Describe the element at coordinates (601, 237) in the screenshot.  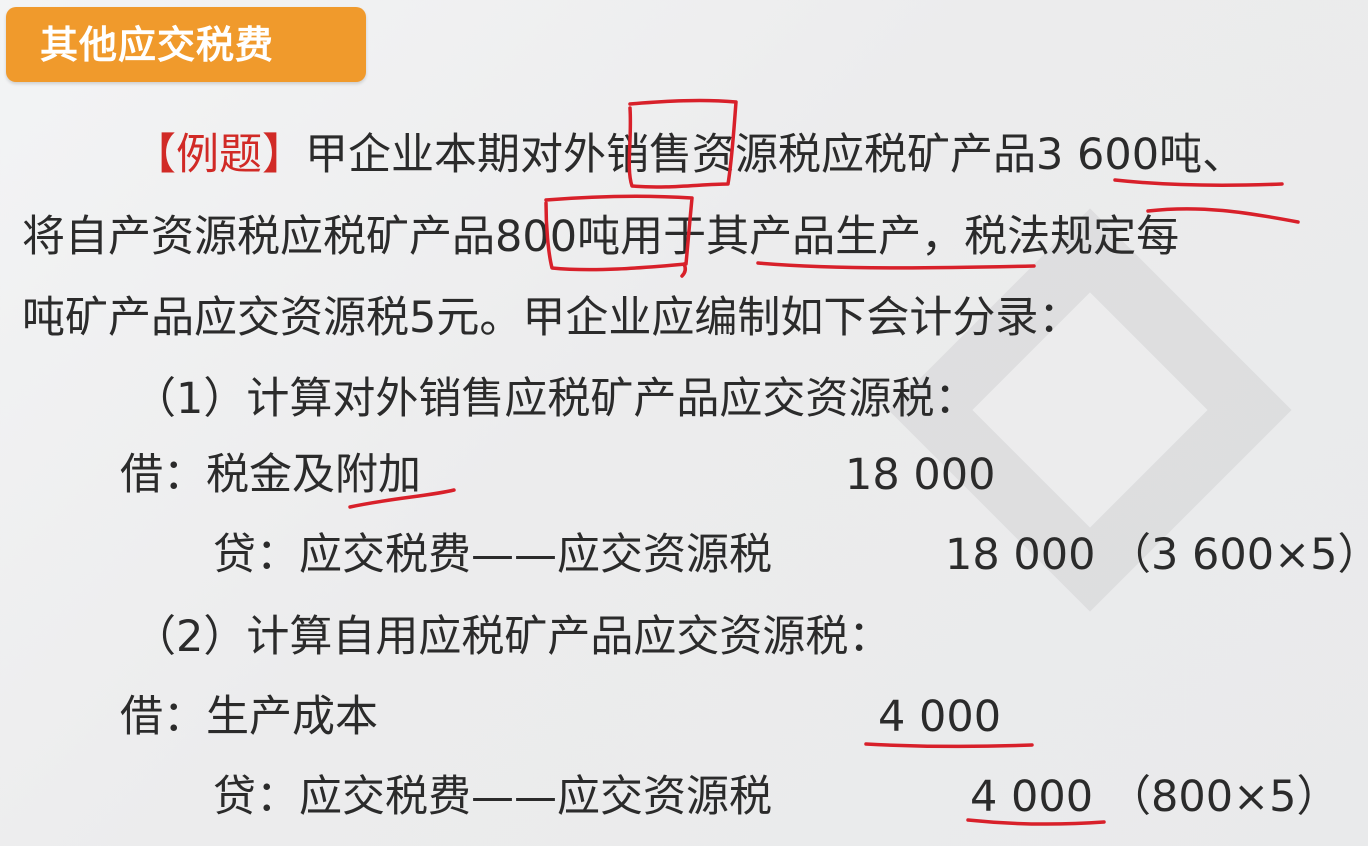
I see `example-paragraph-line-2: 将自产资源税应税矿产品800吨用于其产品生产，税法规定每` at that location.